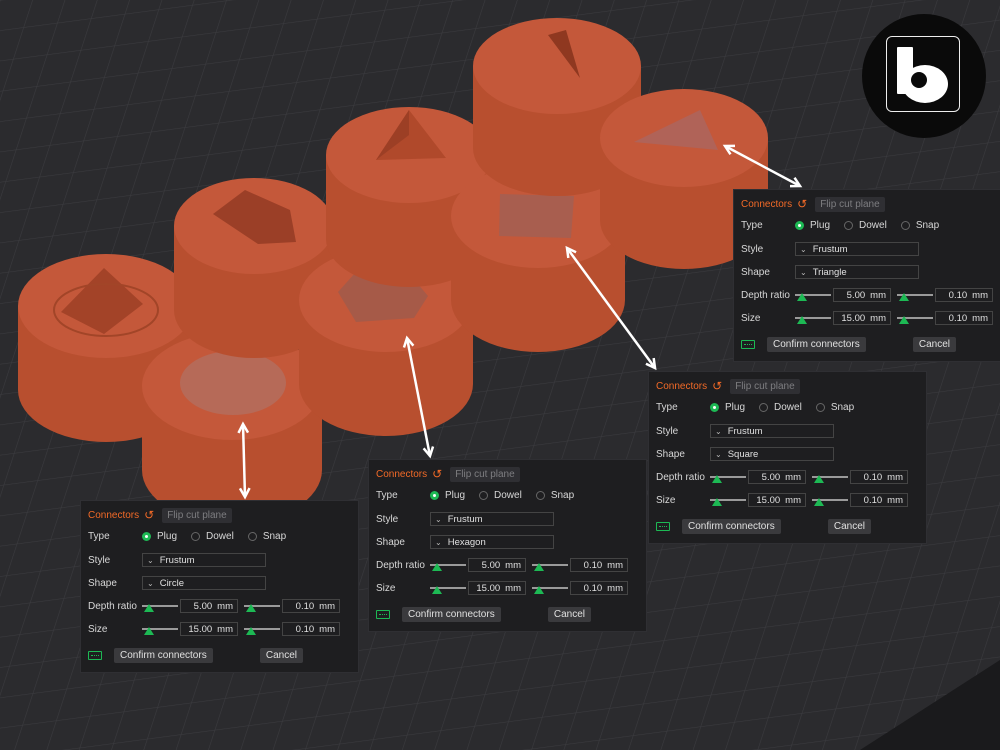 The width and height of the screenshot is (1000, 750). I want to click on connector-part-circle, so click(232, 428).